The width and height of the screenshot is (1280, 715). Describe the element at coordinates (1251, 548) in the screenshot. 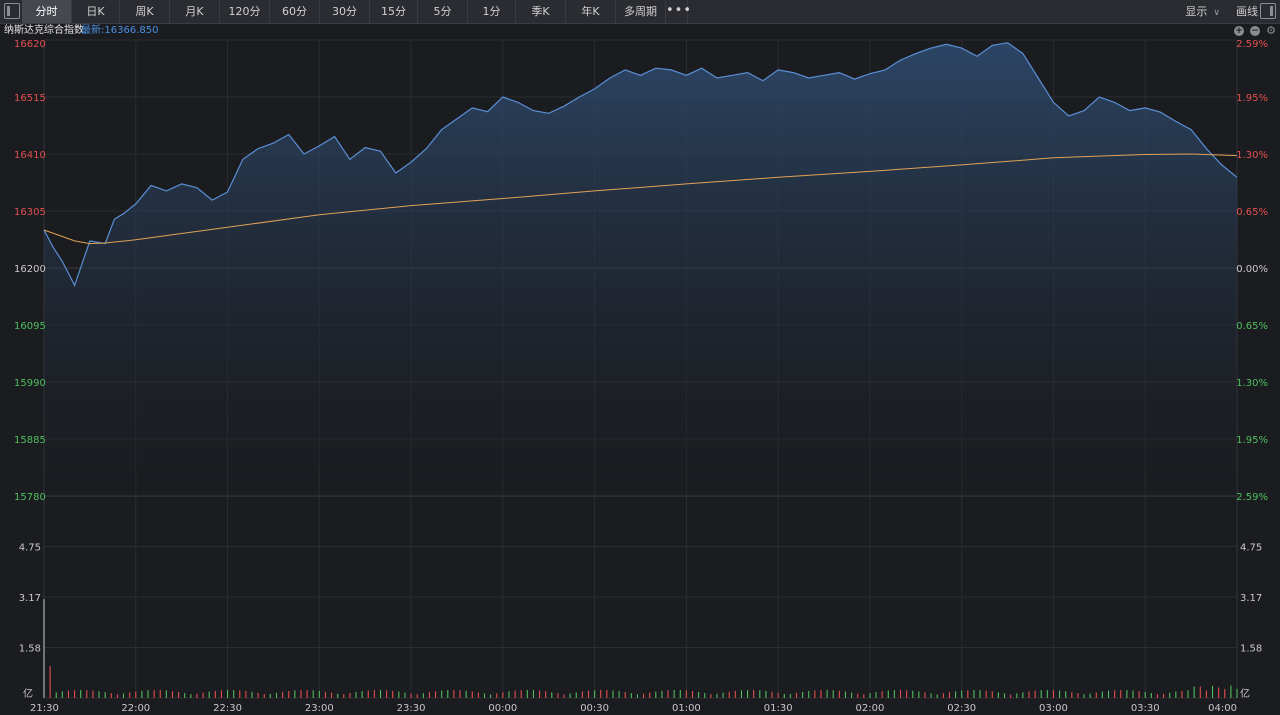

I see `volume-tick-label-right: 4.75` at that location.